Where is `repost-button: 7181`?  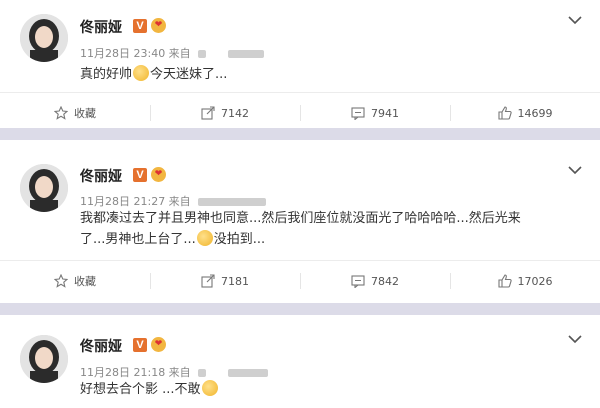 repost-button: 7181 is located at coordinates (225, 281).